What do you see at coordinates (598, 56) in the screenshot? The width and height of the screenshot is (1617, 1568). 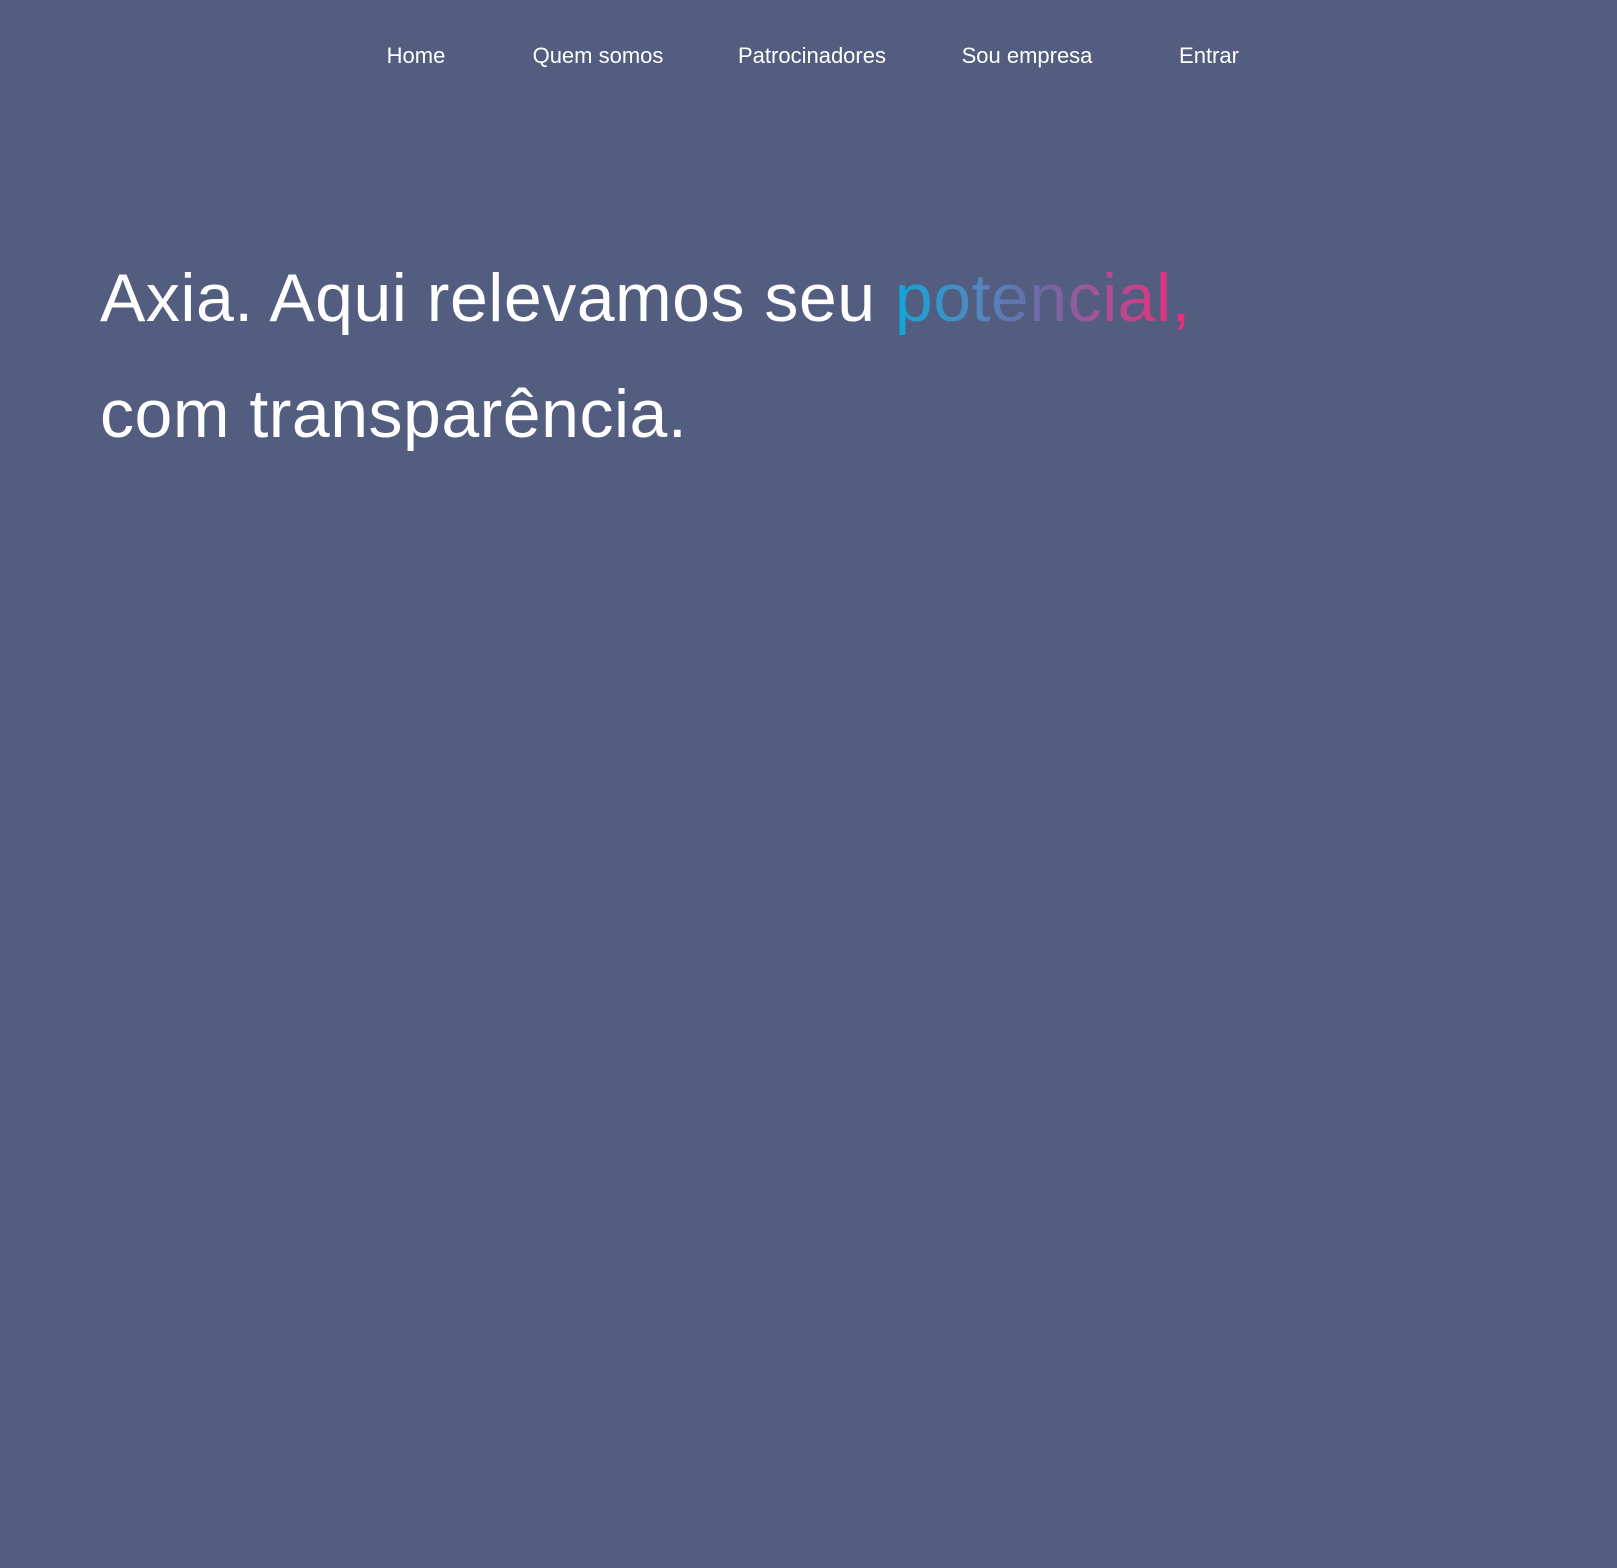 I see `nav-link-quem-somos: Quem somos` at bounding box center [598, 56].